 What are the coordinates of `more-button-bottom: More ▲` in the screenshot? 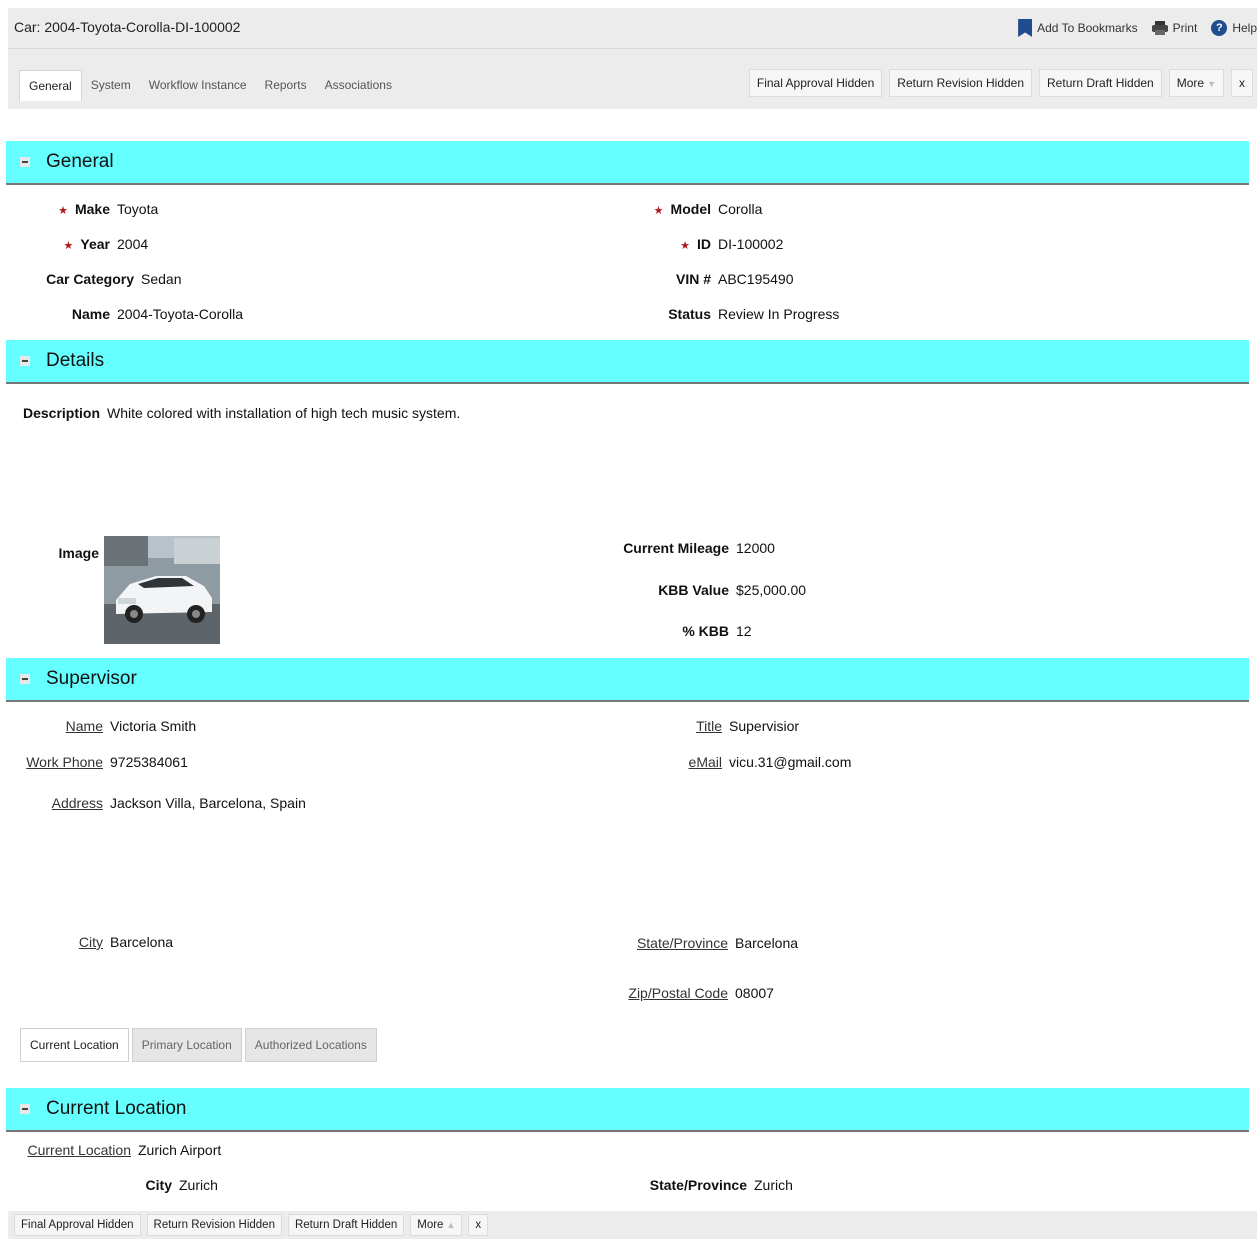 It's located at (436, 1225).